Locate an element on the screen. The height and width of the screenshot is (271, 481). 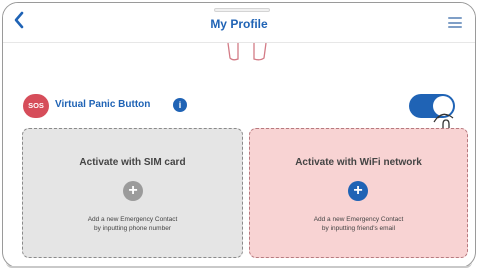
menu-button is located at coordinates (455, 22).